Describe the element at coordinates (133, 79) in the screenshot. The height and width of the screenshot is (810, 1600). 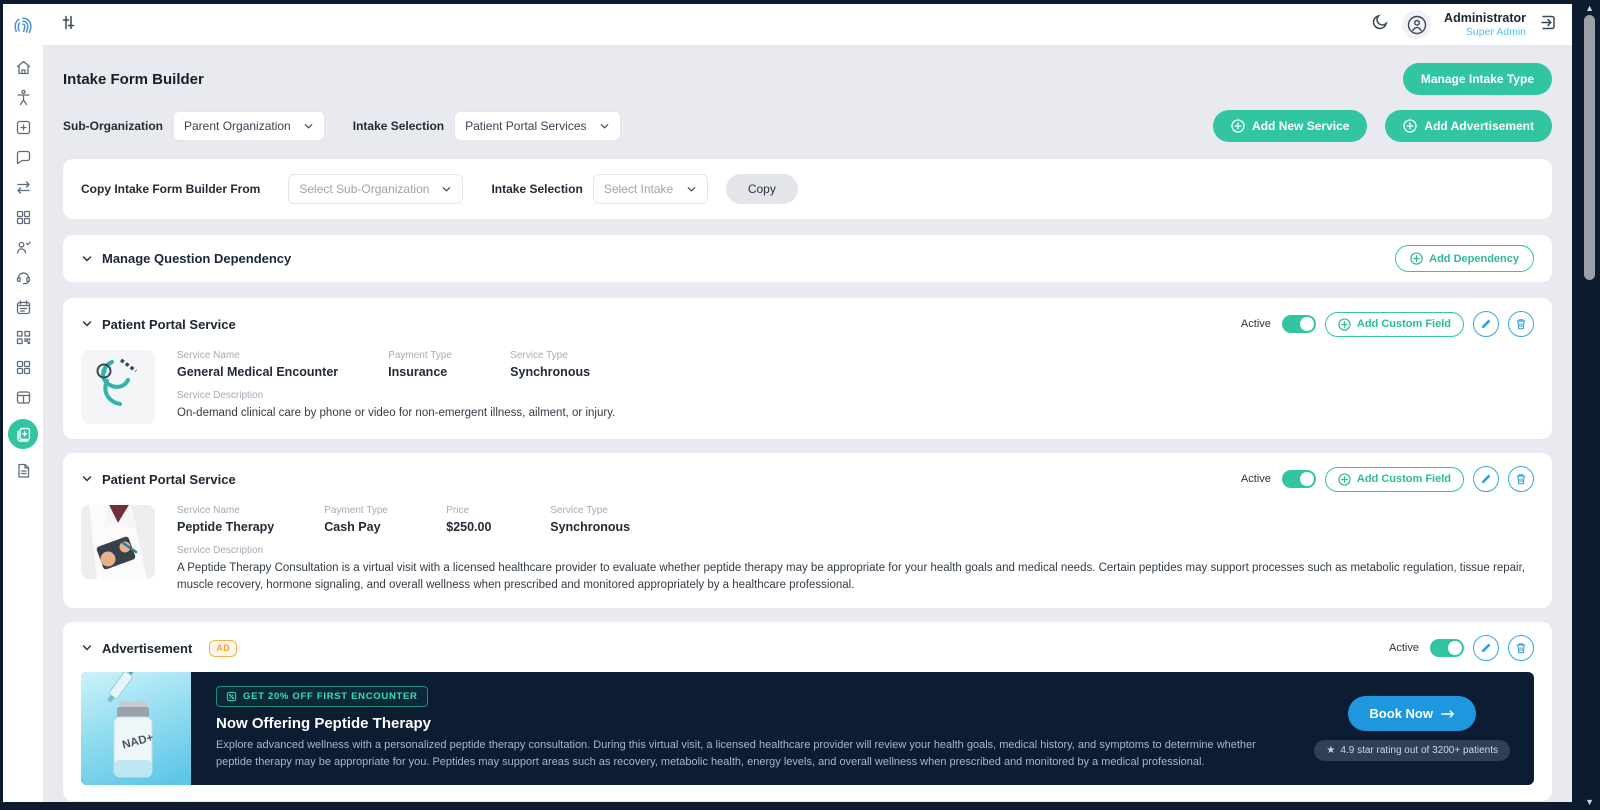
I see `page-title: Intake Form Builder` at that location.